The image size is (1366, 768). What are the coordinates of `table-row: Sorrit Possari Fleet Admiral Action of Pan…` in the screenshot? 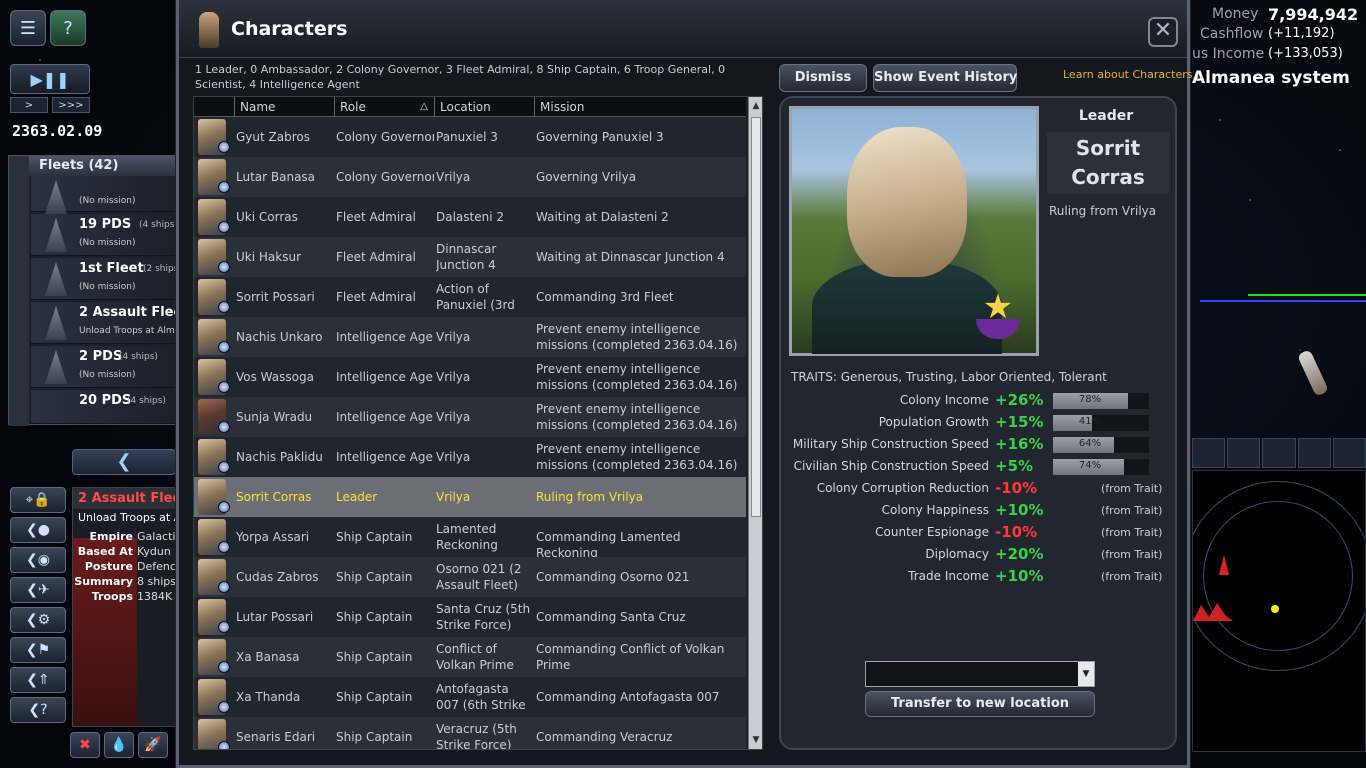 It's located at (470, 297).